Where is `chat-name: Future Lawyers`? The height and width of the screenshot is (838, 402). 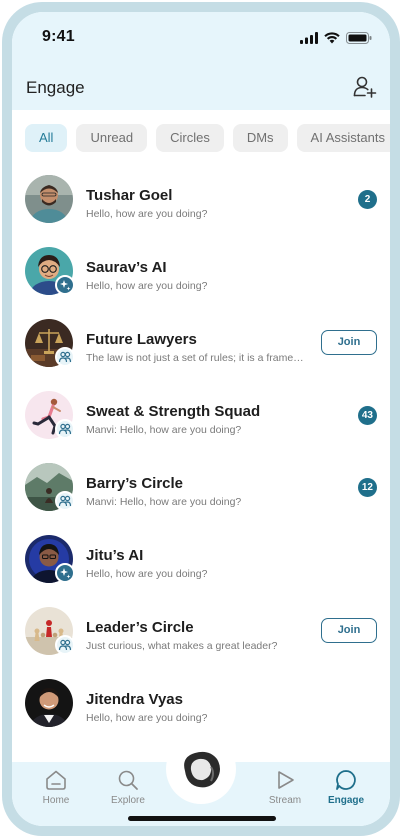
chat-name: Future Lawyers is located at coordinates (141, 339).